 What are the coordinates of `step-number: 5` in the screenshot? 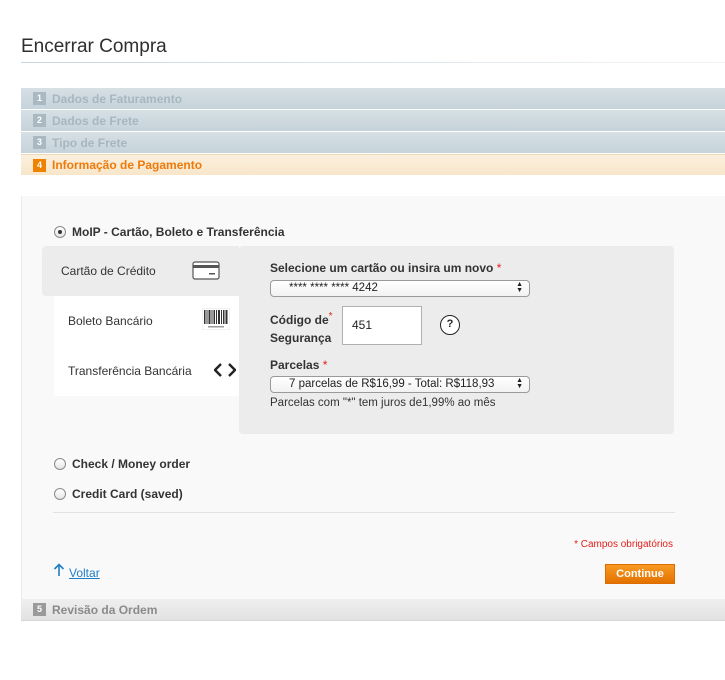 It's located at (39, 609).